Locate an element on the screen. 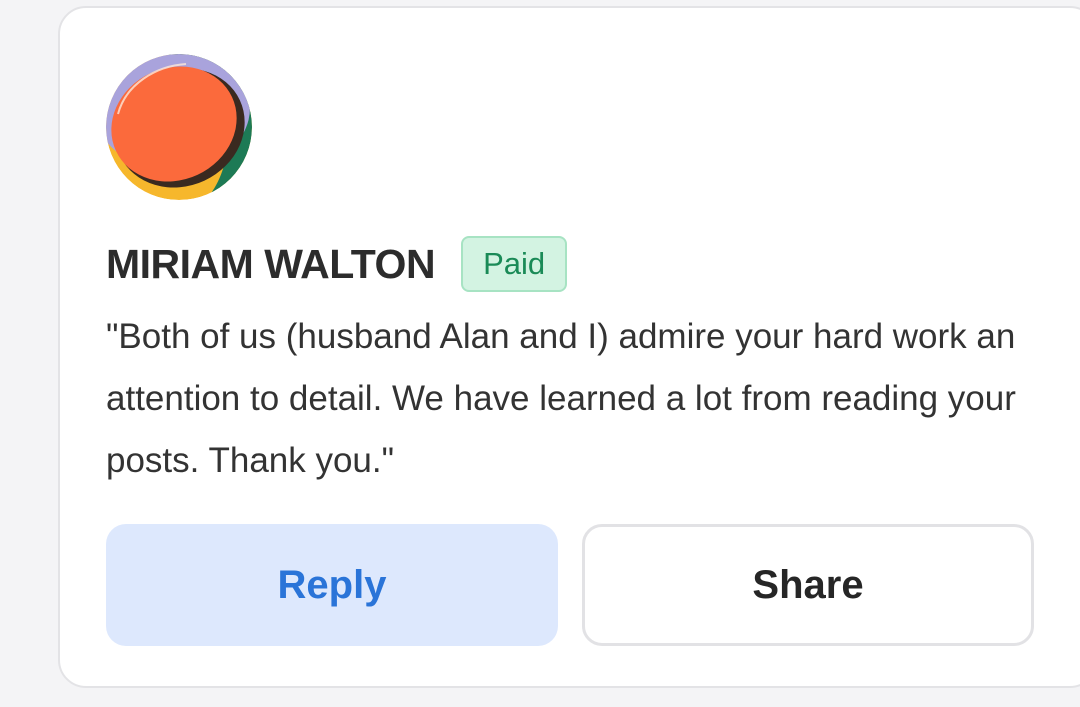  paid-badge: Paid is located at coordinates (514, 264).